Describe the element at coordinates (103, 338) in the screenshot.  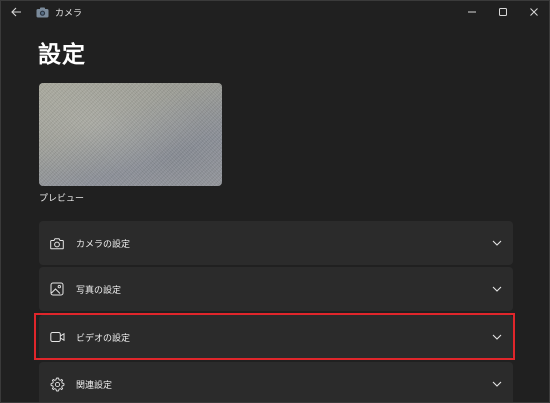
I see `video-settings-label: ビデオの設定` at that location.